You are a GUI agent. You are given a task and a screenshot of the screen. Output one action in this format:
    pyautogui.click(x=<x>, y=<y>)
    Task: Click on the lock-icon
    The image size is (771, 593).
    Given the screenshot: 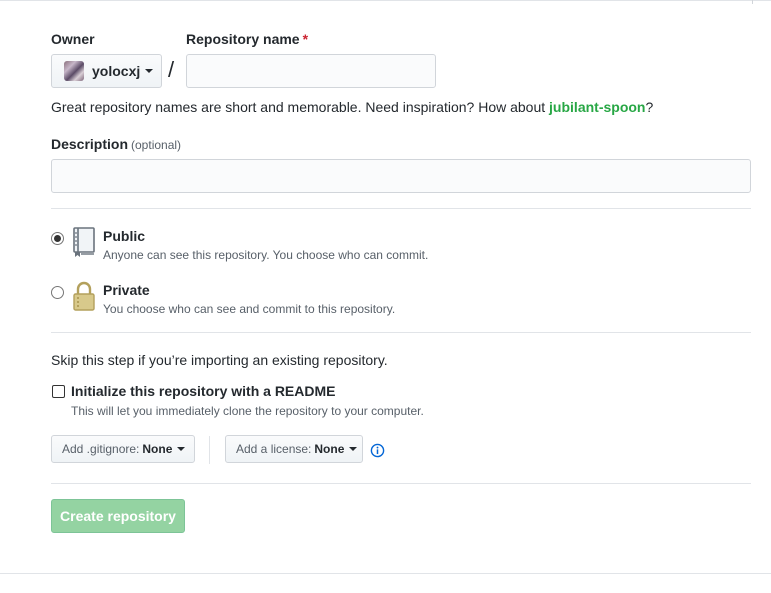 What is the action you would take?
    pyautogui.click(x=84, y=296)
    